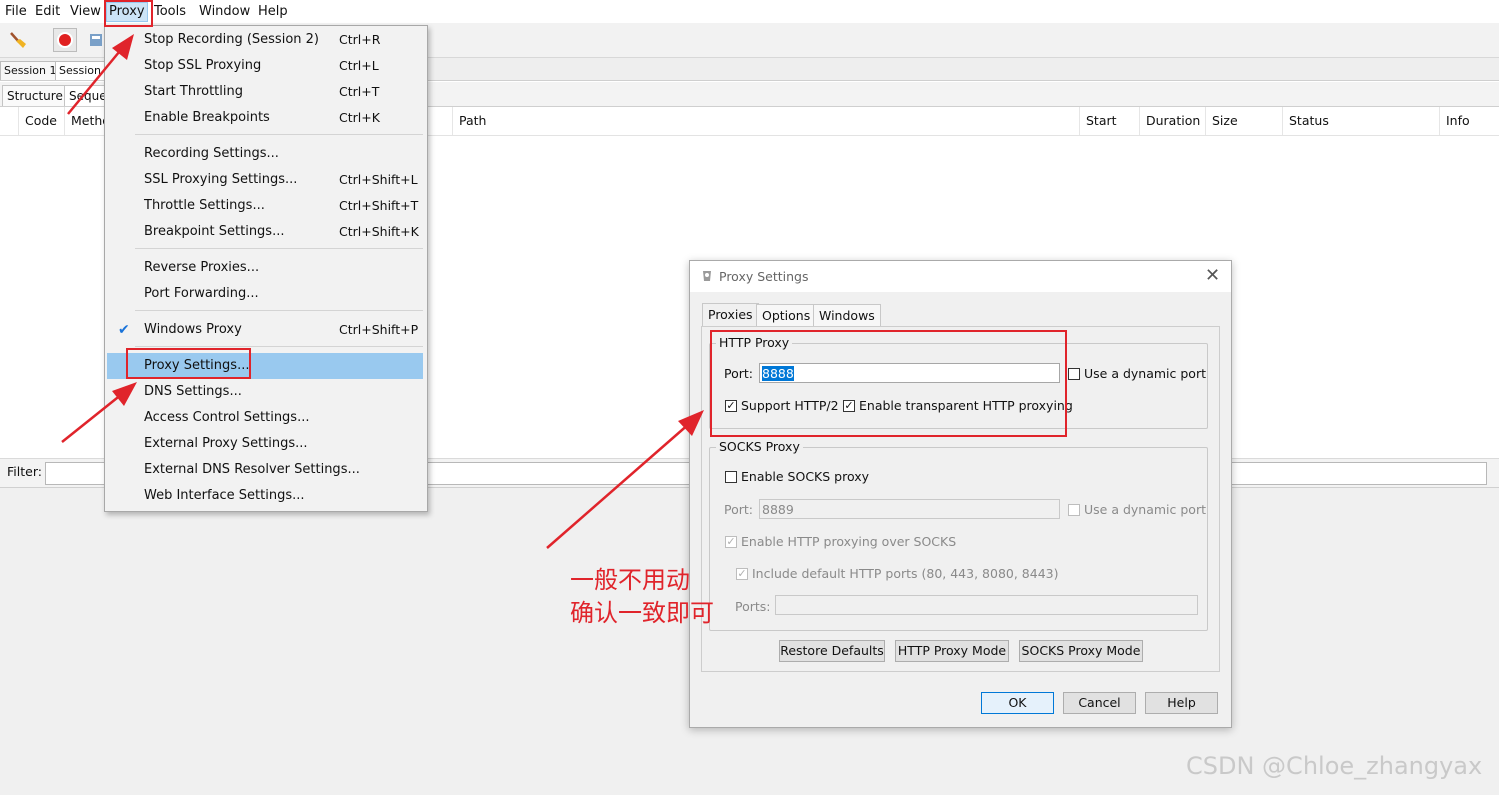  I want to click on watermark: CSDN @Chloe_zhangyax, so click(1334, 766).